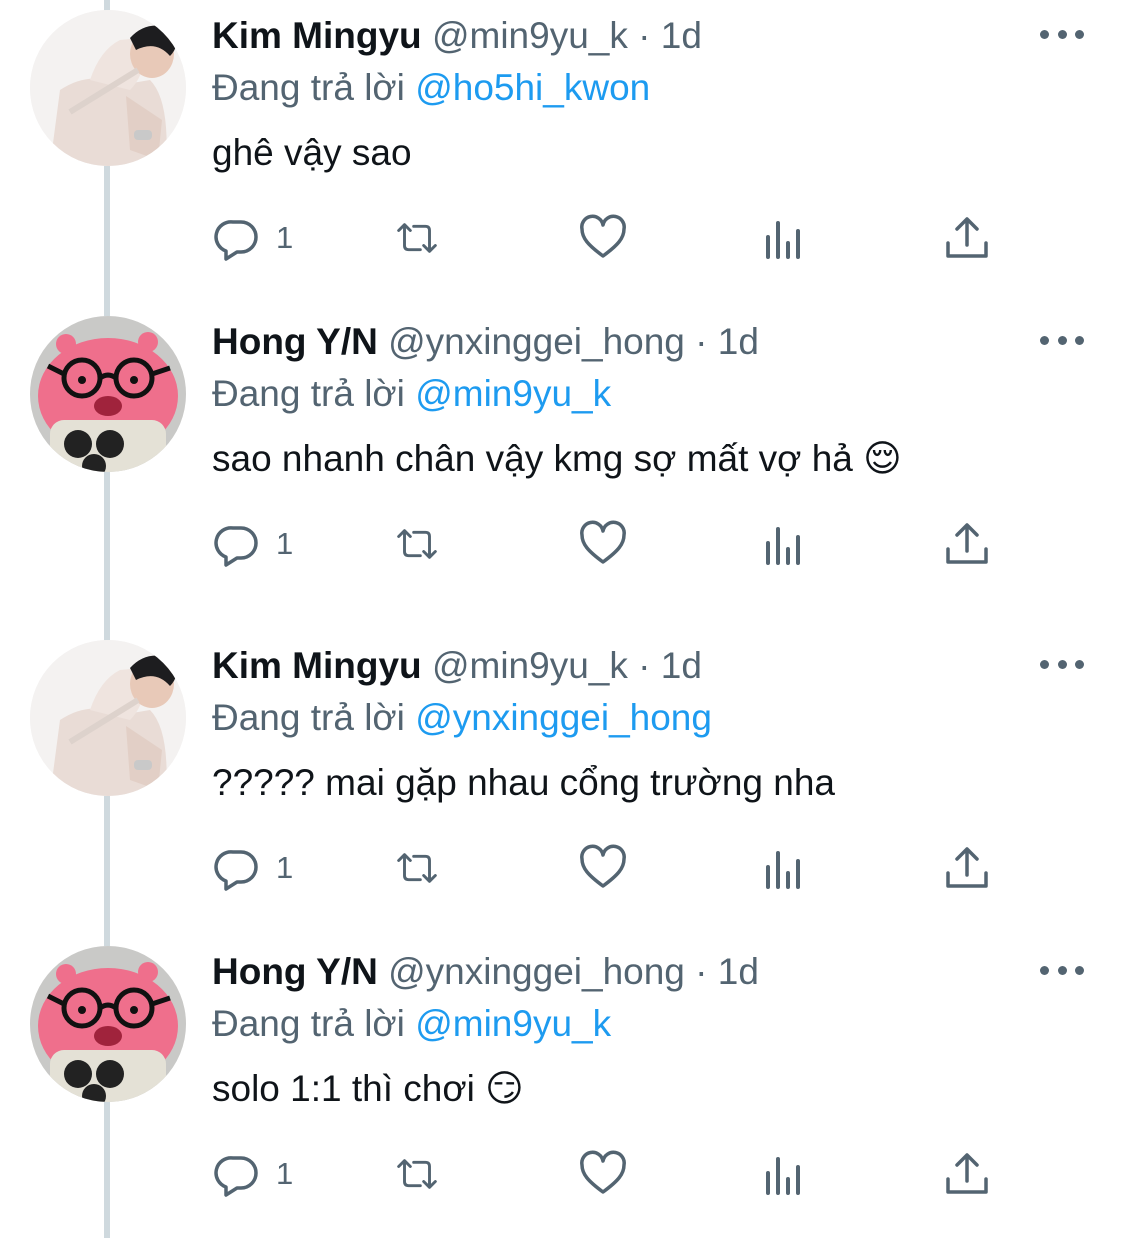 Image resolution: width=1125 pixels, height=1242 pixels. I want to click on replying-to: Đang trả lời @ho5hi_kwon, so click(431, 88).